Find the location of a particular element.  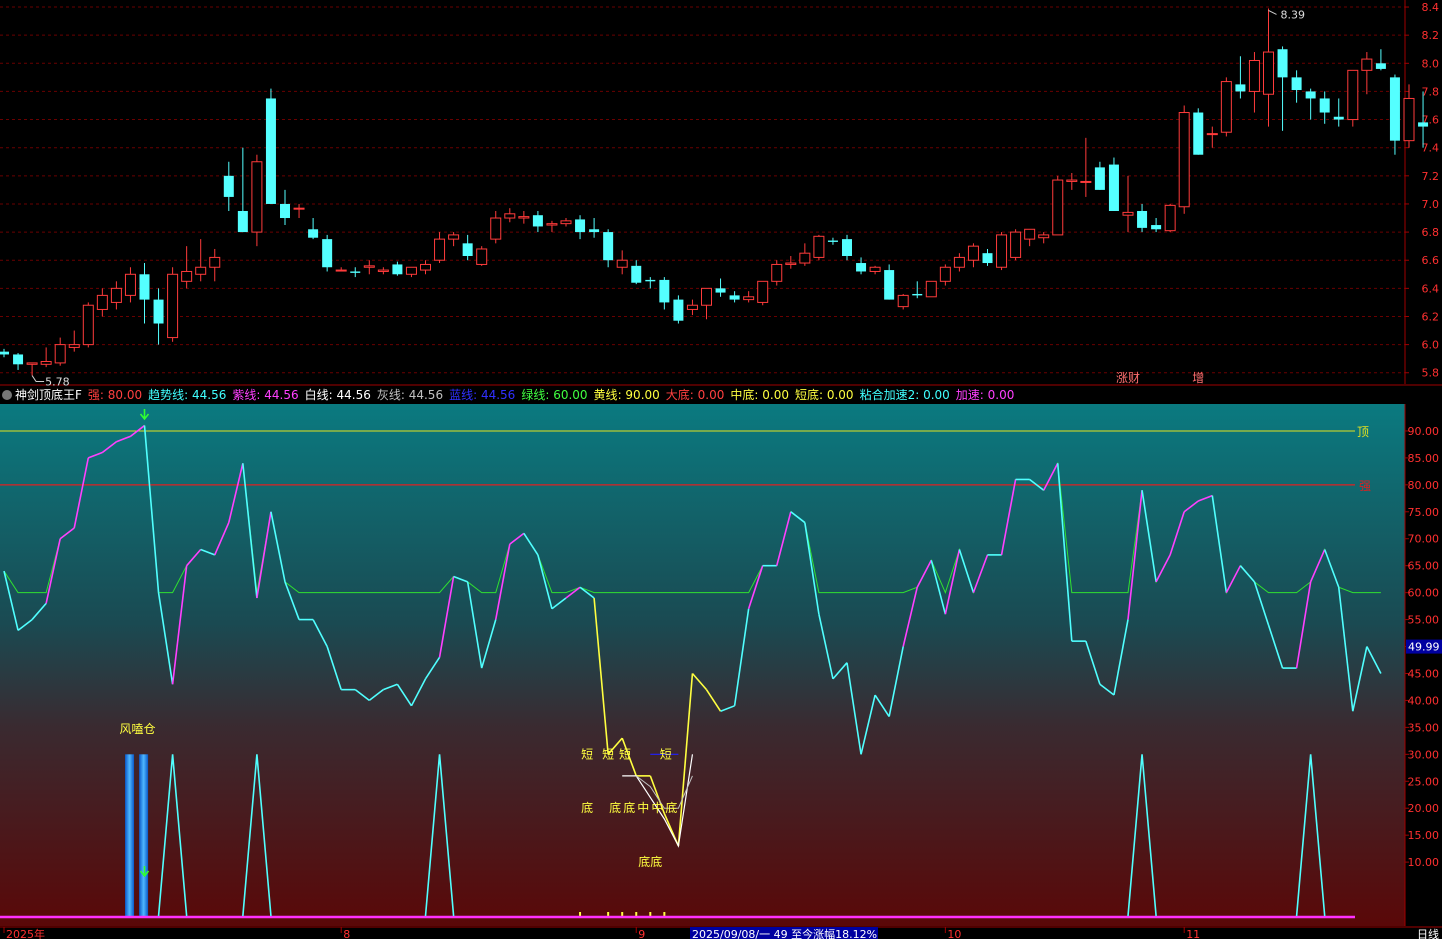

legend-item: 绿线: 60.00 is located at coordinates (554, 395).